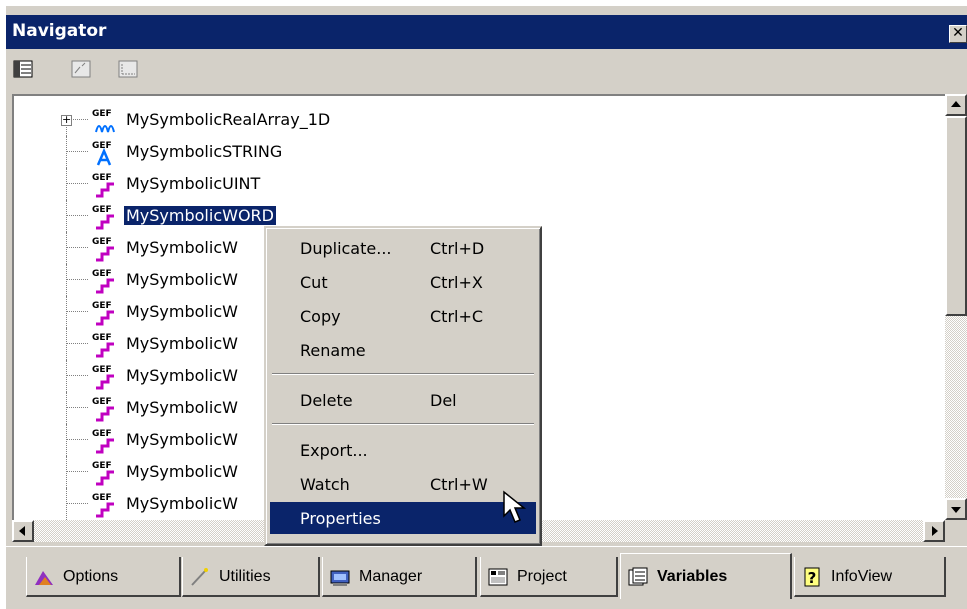 Image resolution: width=967 pixels, height=609 pixels. What do you see at coordinates (516, 508) in the screenshot?
I see `mouse-cursor-icon` at bounding box center [516, 508].